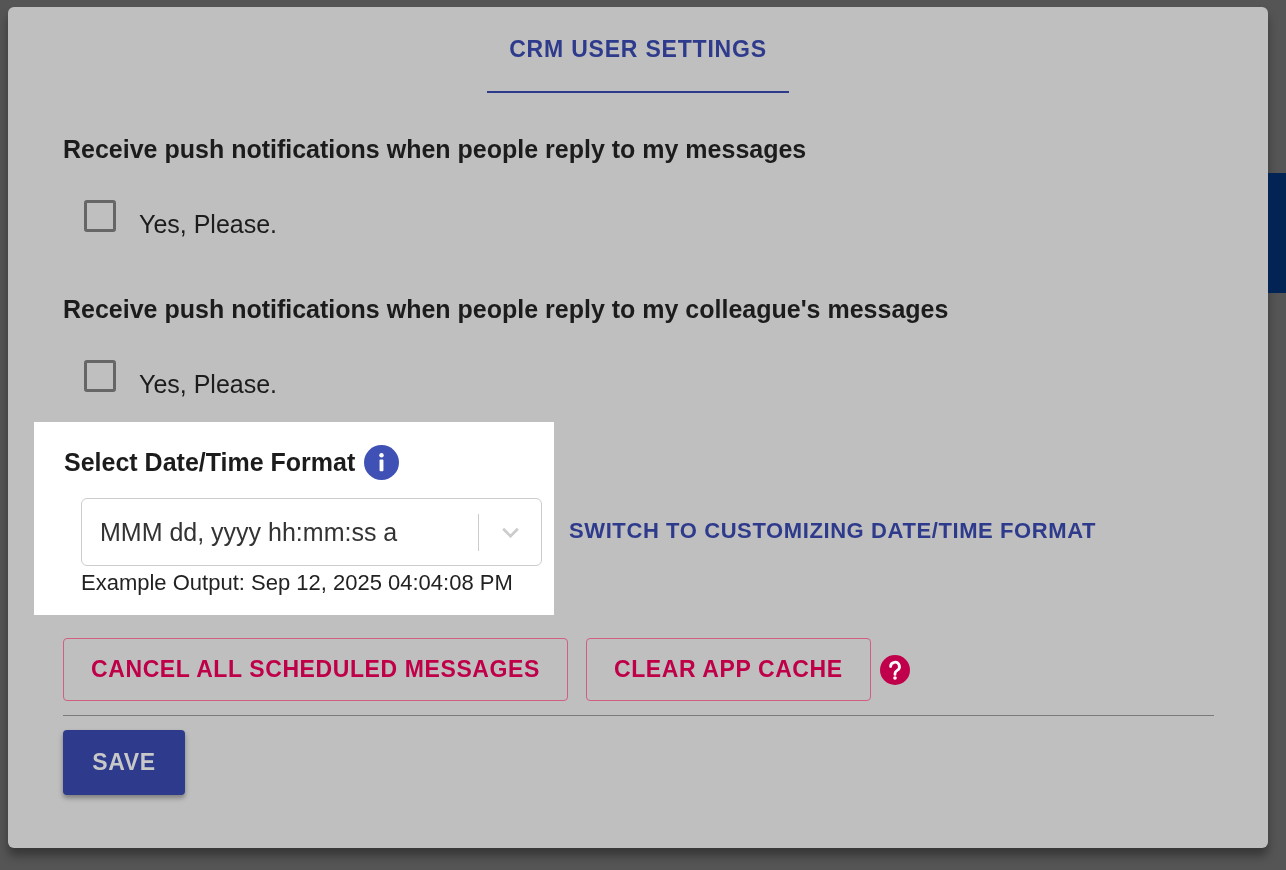 The image size is (1286, 870). Describe the element at coordinates (124, 762) in the screenshot. I see `save-button: SAVE` at that location.